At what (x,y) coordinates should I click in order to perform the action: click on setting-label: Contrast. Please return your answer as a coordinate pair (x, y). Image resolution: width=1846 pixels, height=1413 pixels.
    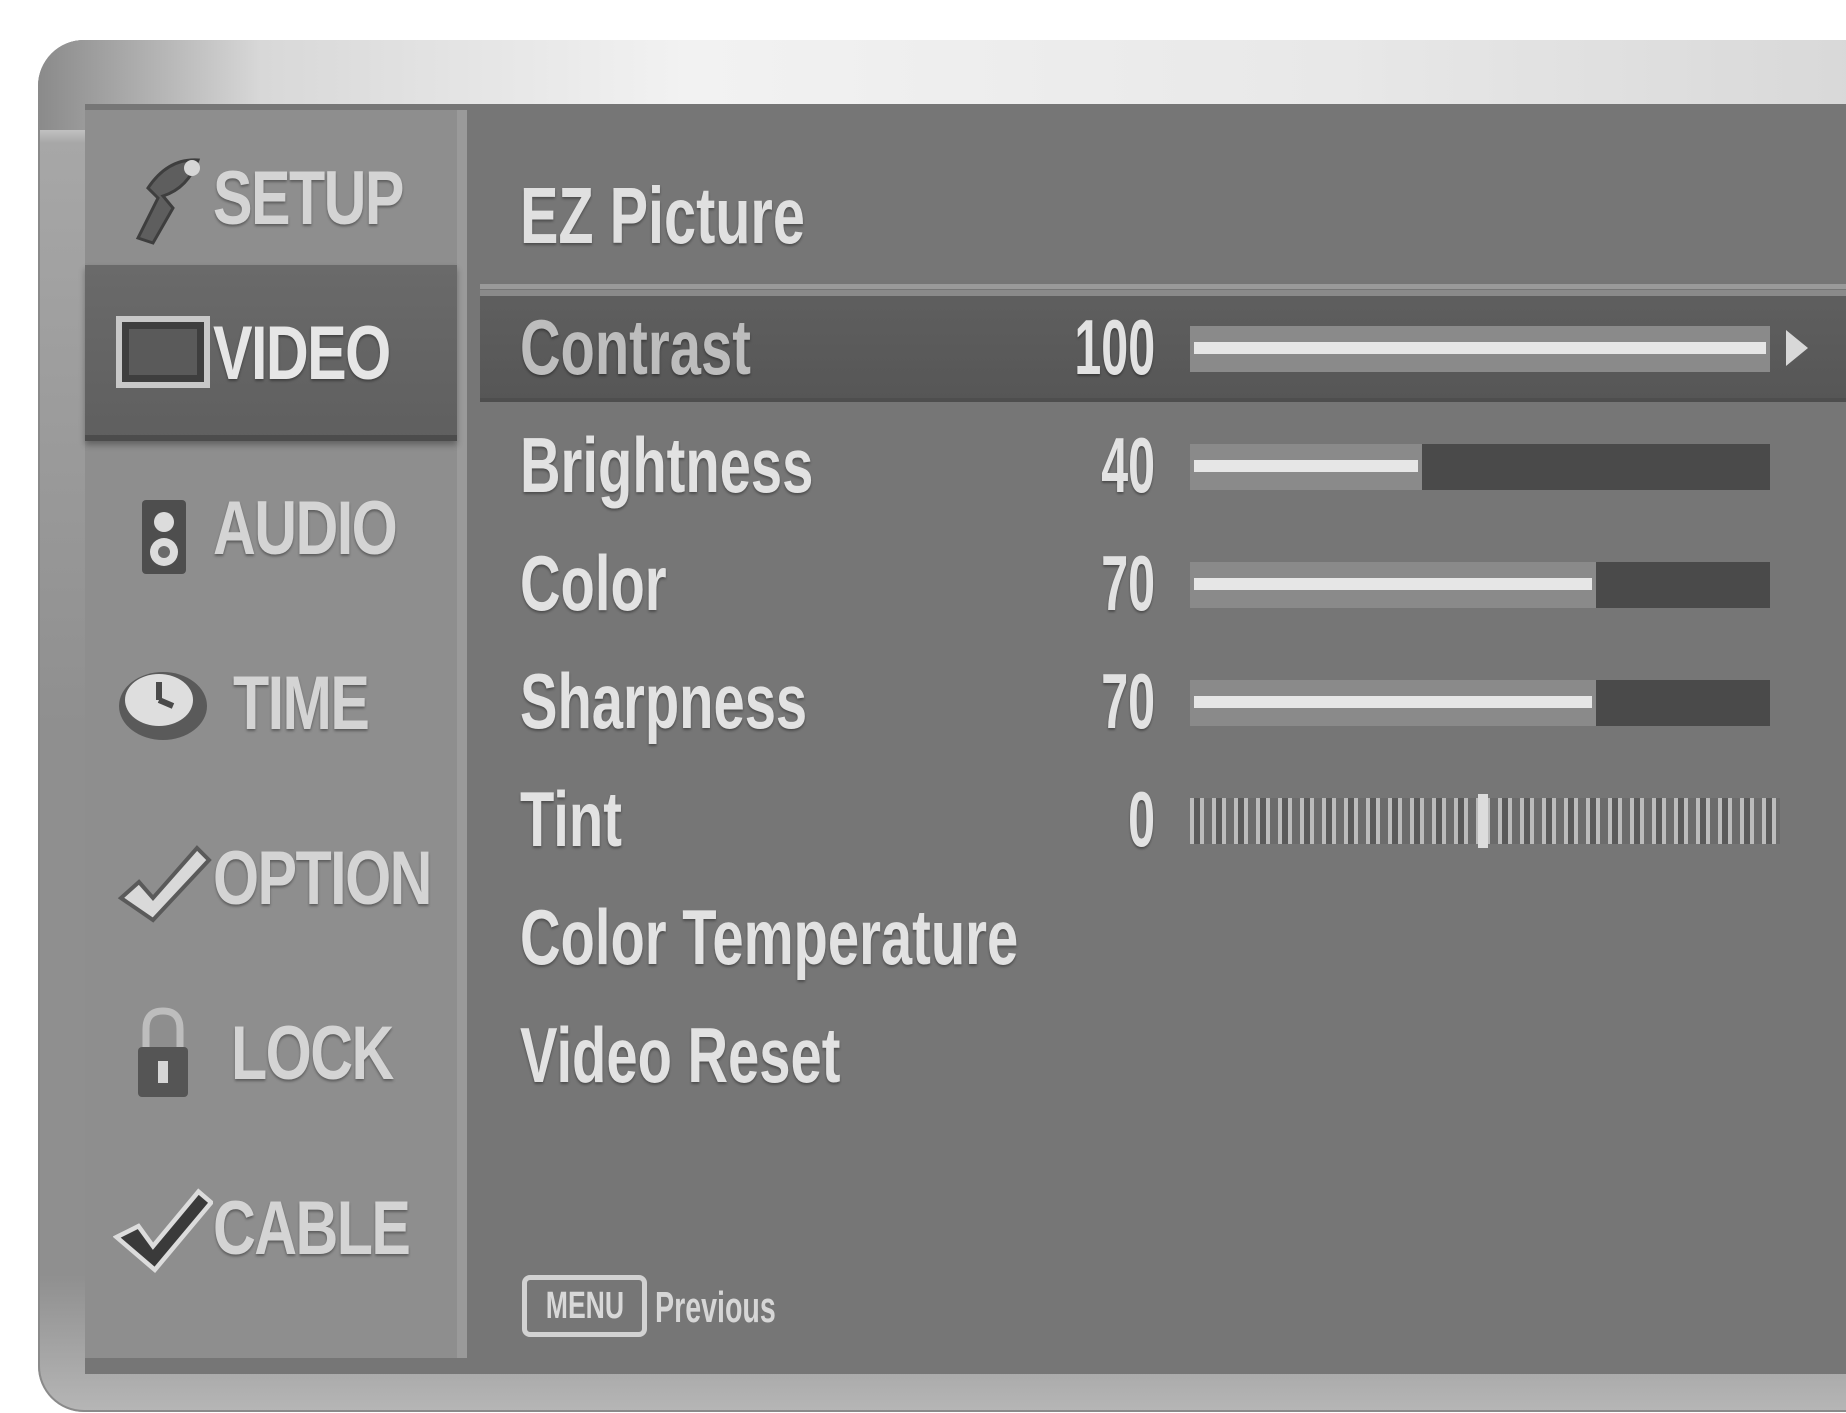
    Looking at the image, I should click on (635, 347).